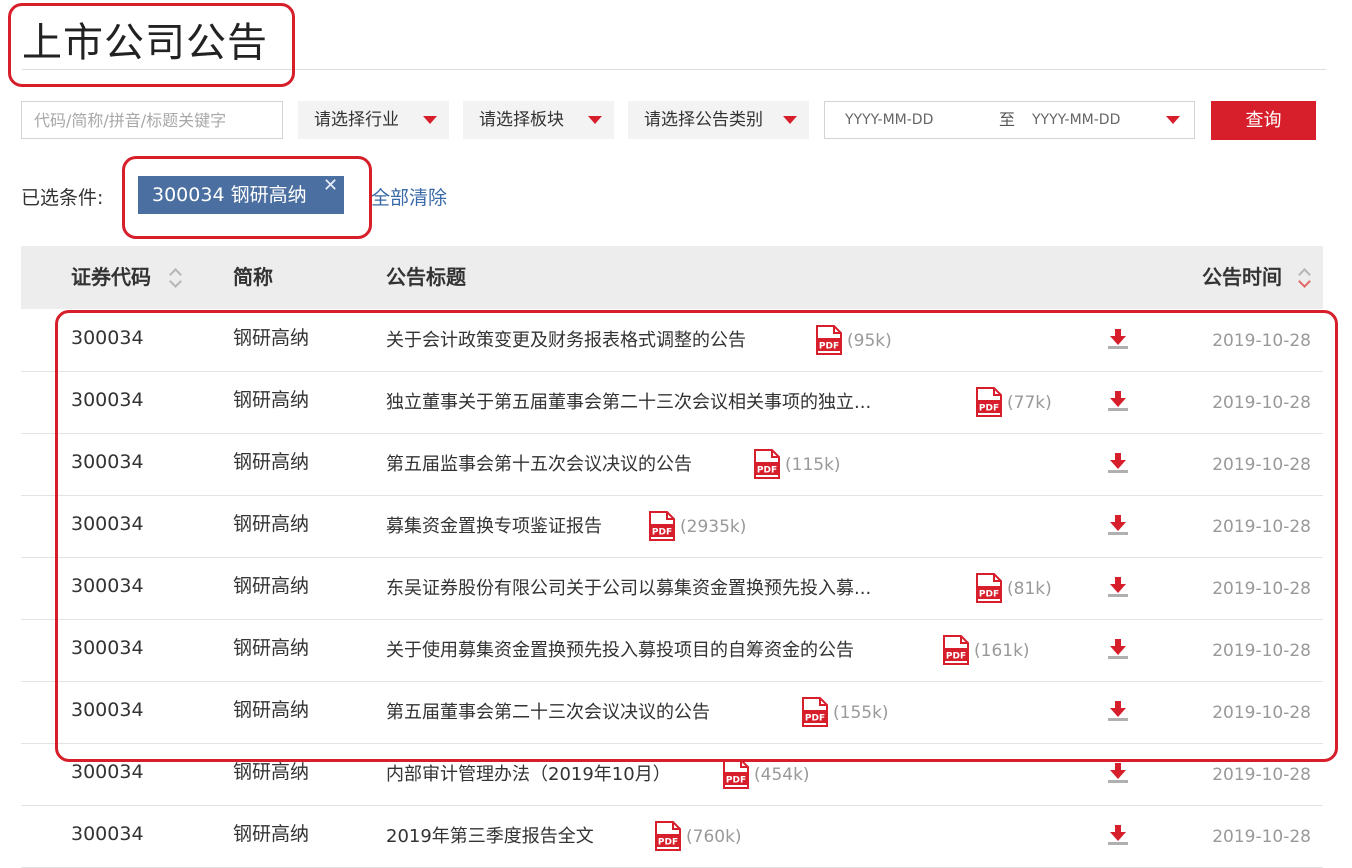 The image size is (1352, 868). I want to click on header-title: 公告标题, so click(426, 277).